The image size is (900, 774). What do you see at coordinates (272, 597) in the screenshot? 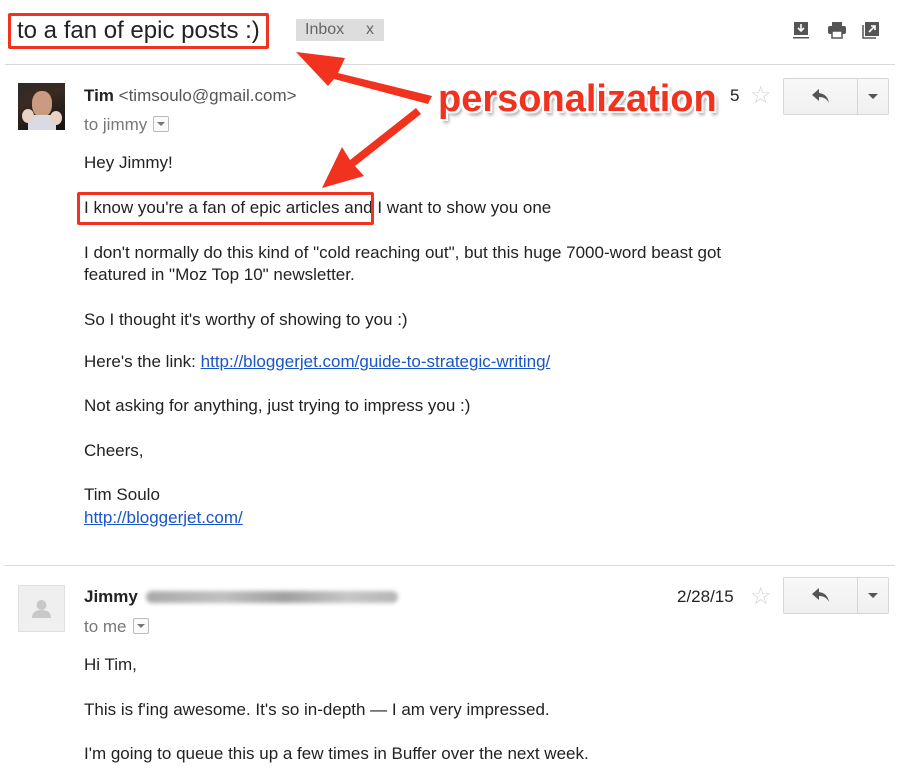
I see `redacted-email` at bounding box center [272, 597].